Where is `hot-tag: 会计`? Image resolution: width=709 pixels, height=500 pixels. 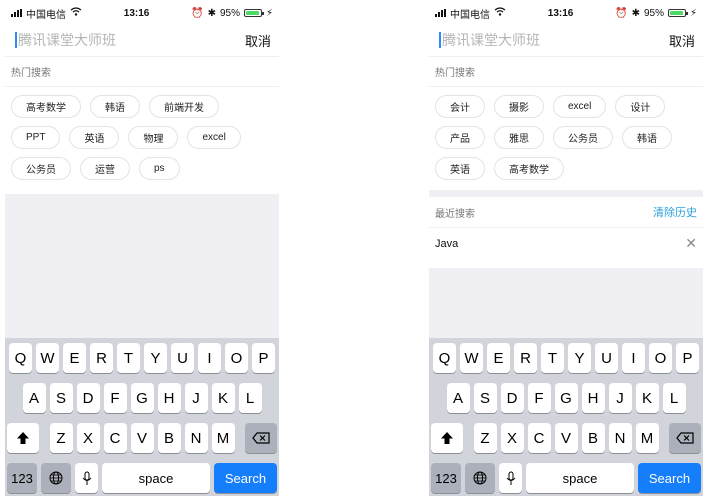
hot-tag: 会计 is located at coordinates (460, 106).